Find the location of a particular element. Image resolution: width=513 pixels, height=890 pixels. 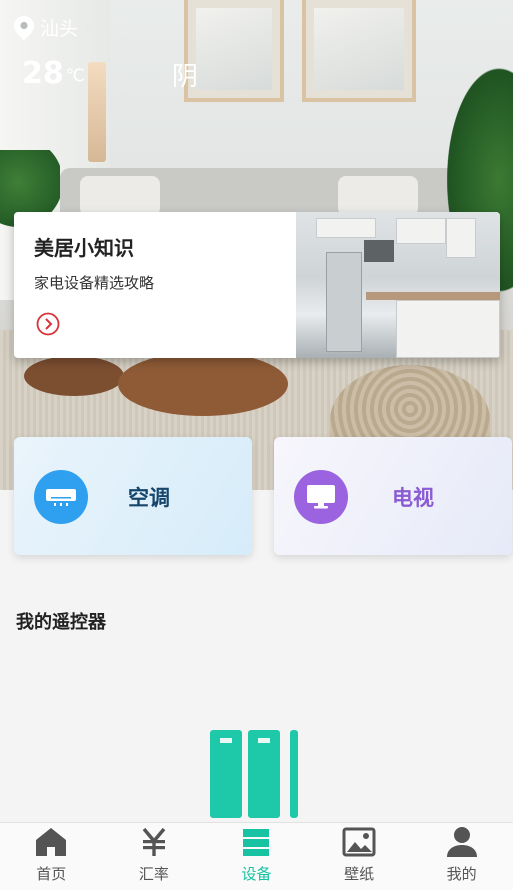

location-pin-icon is located at coordinates (24, 27).